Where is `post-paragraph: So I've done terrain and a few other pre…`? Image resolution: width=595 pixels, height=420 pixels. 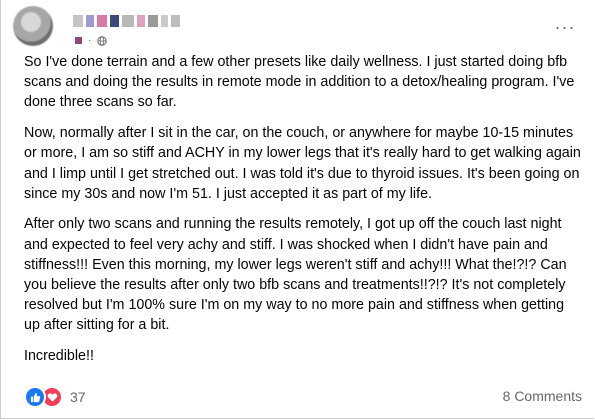
post-paragraph: So I've done terrain and a few other pre… is located at coordinates (299, 82).